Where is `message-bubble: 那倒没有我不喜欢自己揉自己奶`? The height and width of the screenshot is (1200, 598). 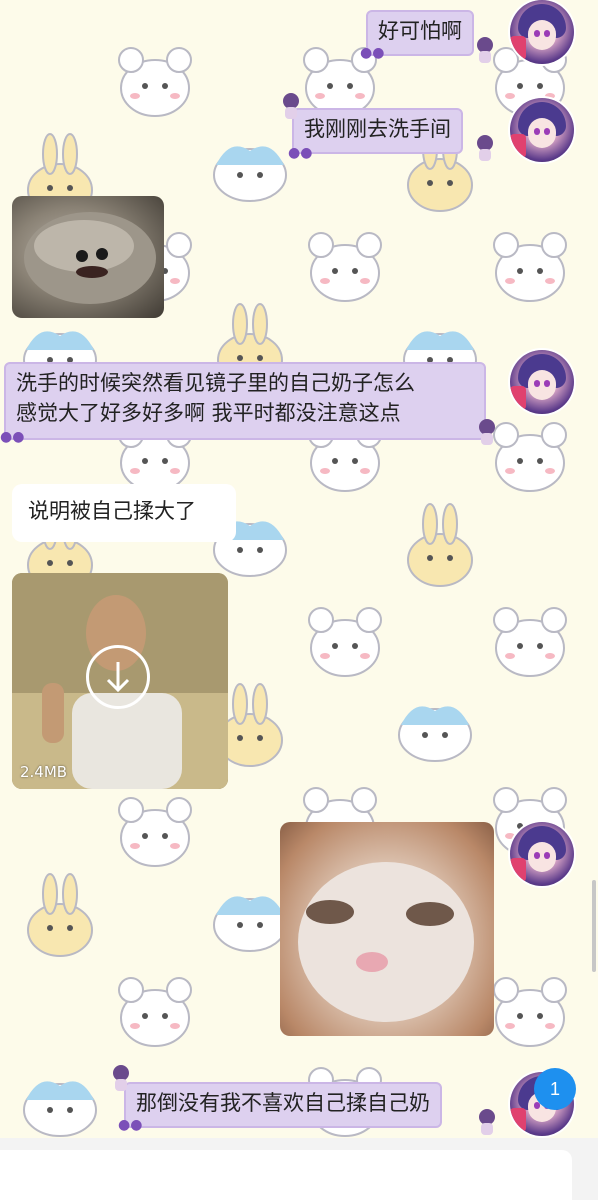
message-bubble: 那倒没有我不喜欢自己揉自己奶 is located at coordinates (283, 1105).